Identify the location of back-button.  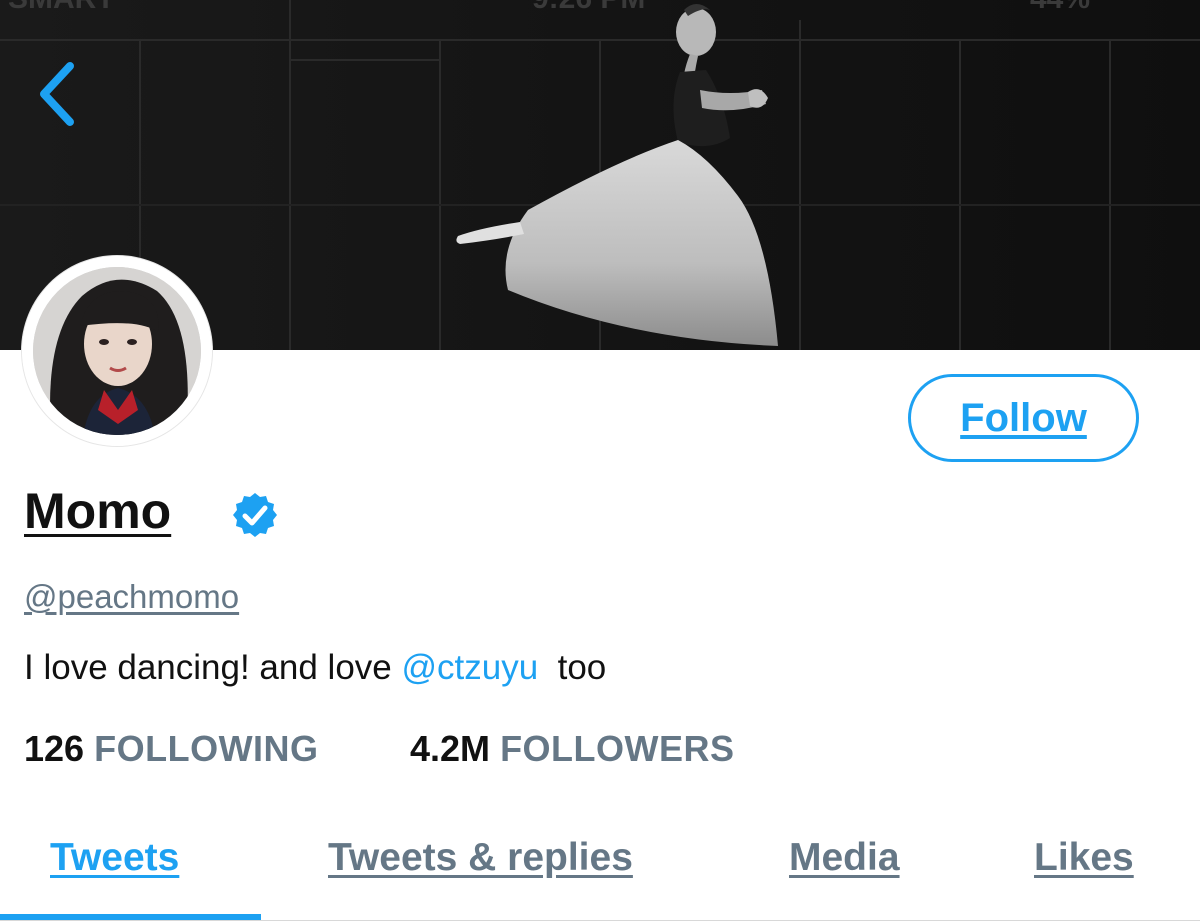
(58, 94).